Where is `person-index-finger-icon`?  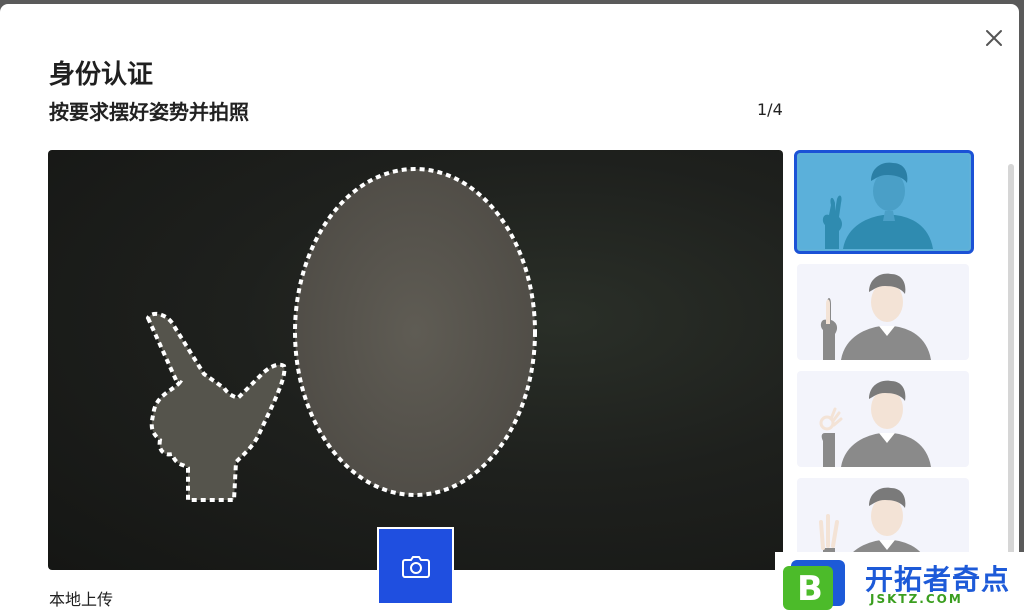
person-index-finger-icon is located at coordinates (875, 316).